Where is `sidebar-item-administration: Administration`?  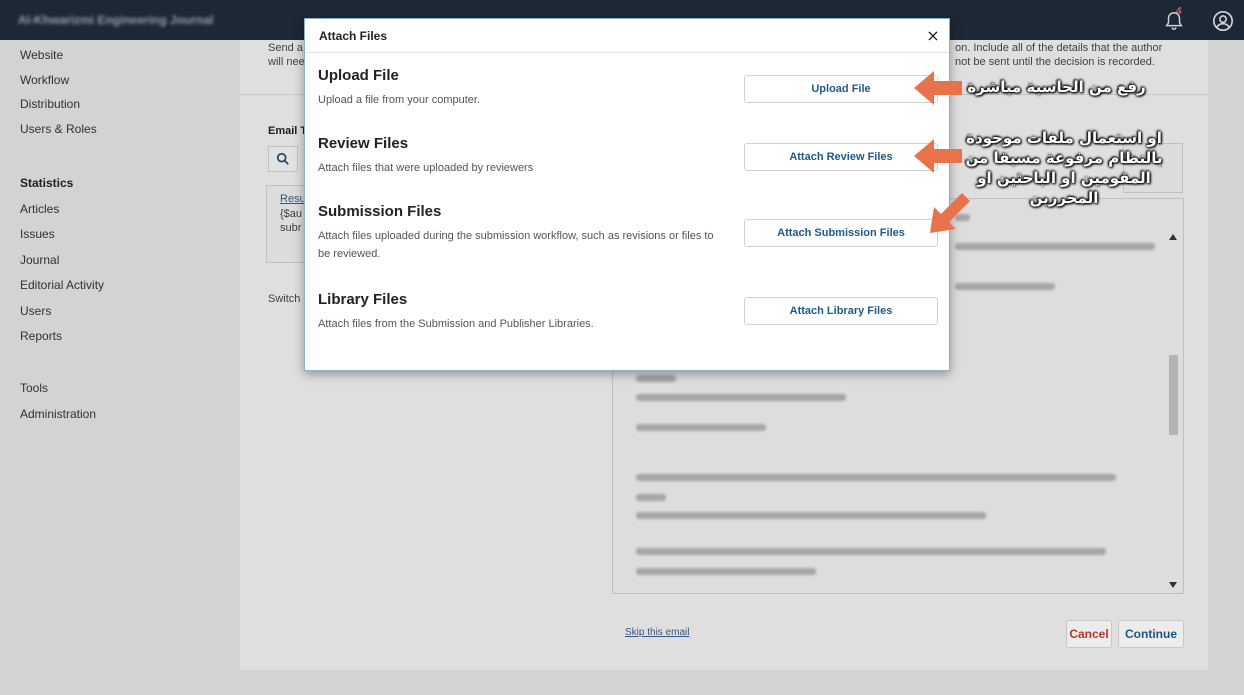 sidebar-item-administration: Administration is located at coordinates (58, 414).